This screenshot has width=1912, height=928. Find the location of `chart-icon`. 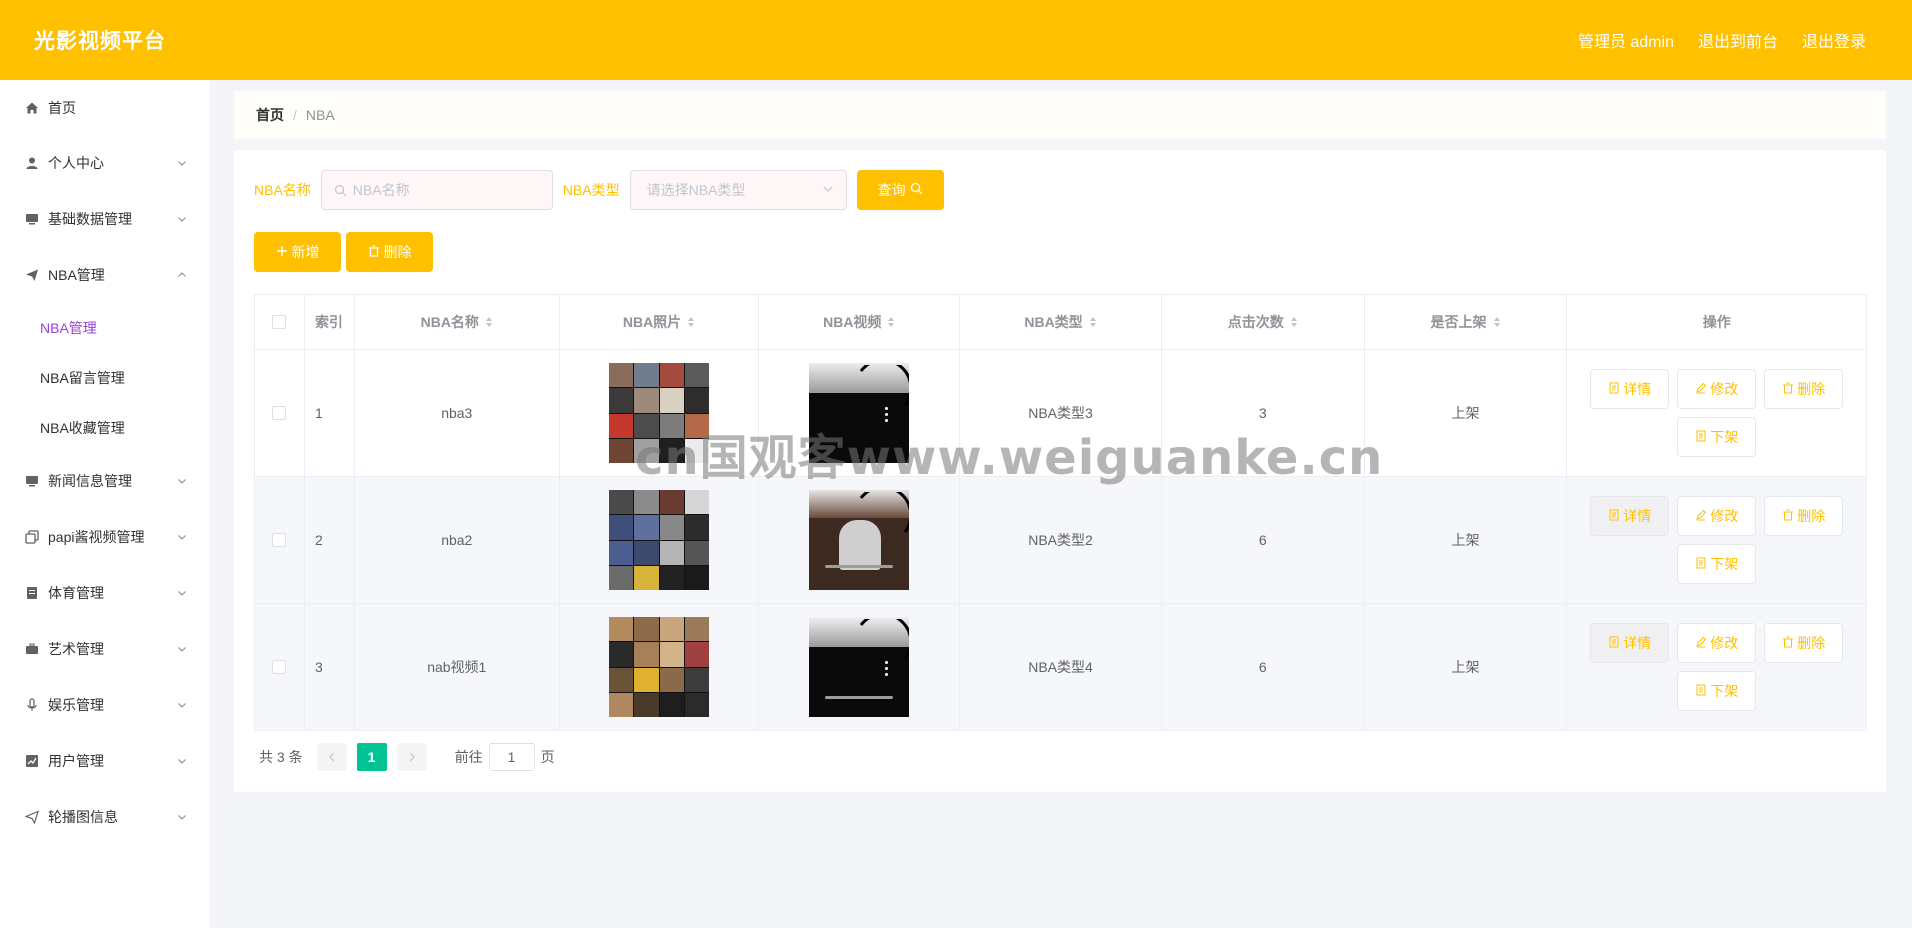

chart-icon is located at coordinates (32, 761).